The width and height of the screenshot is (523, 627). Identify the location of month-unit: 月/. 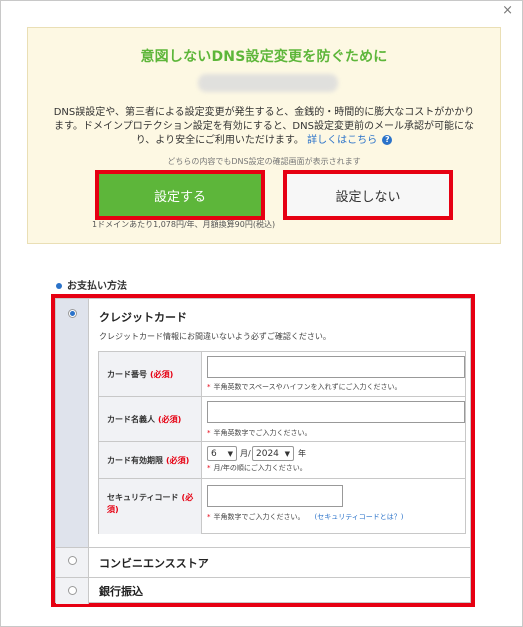
(245, 453).